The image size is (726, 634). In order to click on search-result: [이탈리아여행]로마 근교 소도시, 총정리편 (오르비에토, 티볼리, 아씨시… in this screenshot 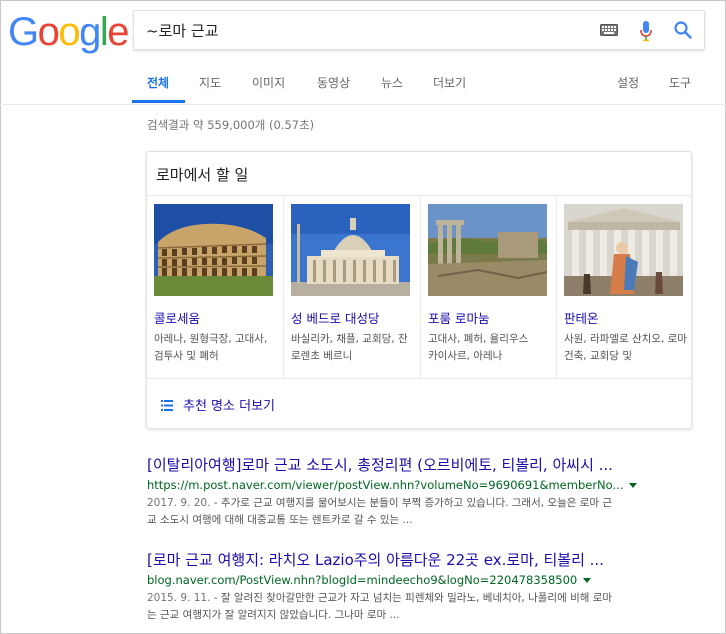, I will do `click(427, 492)`.